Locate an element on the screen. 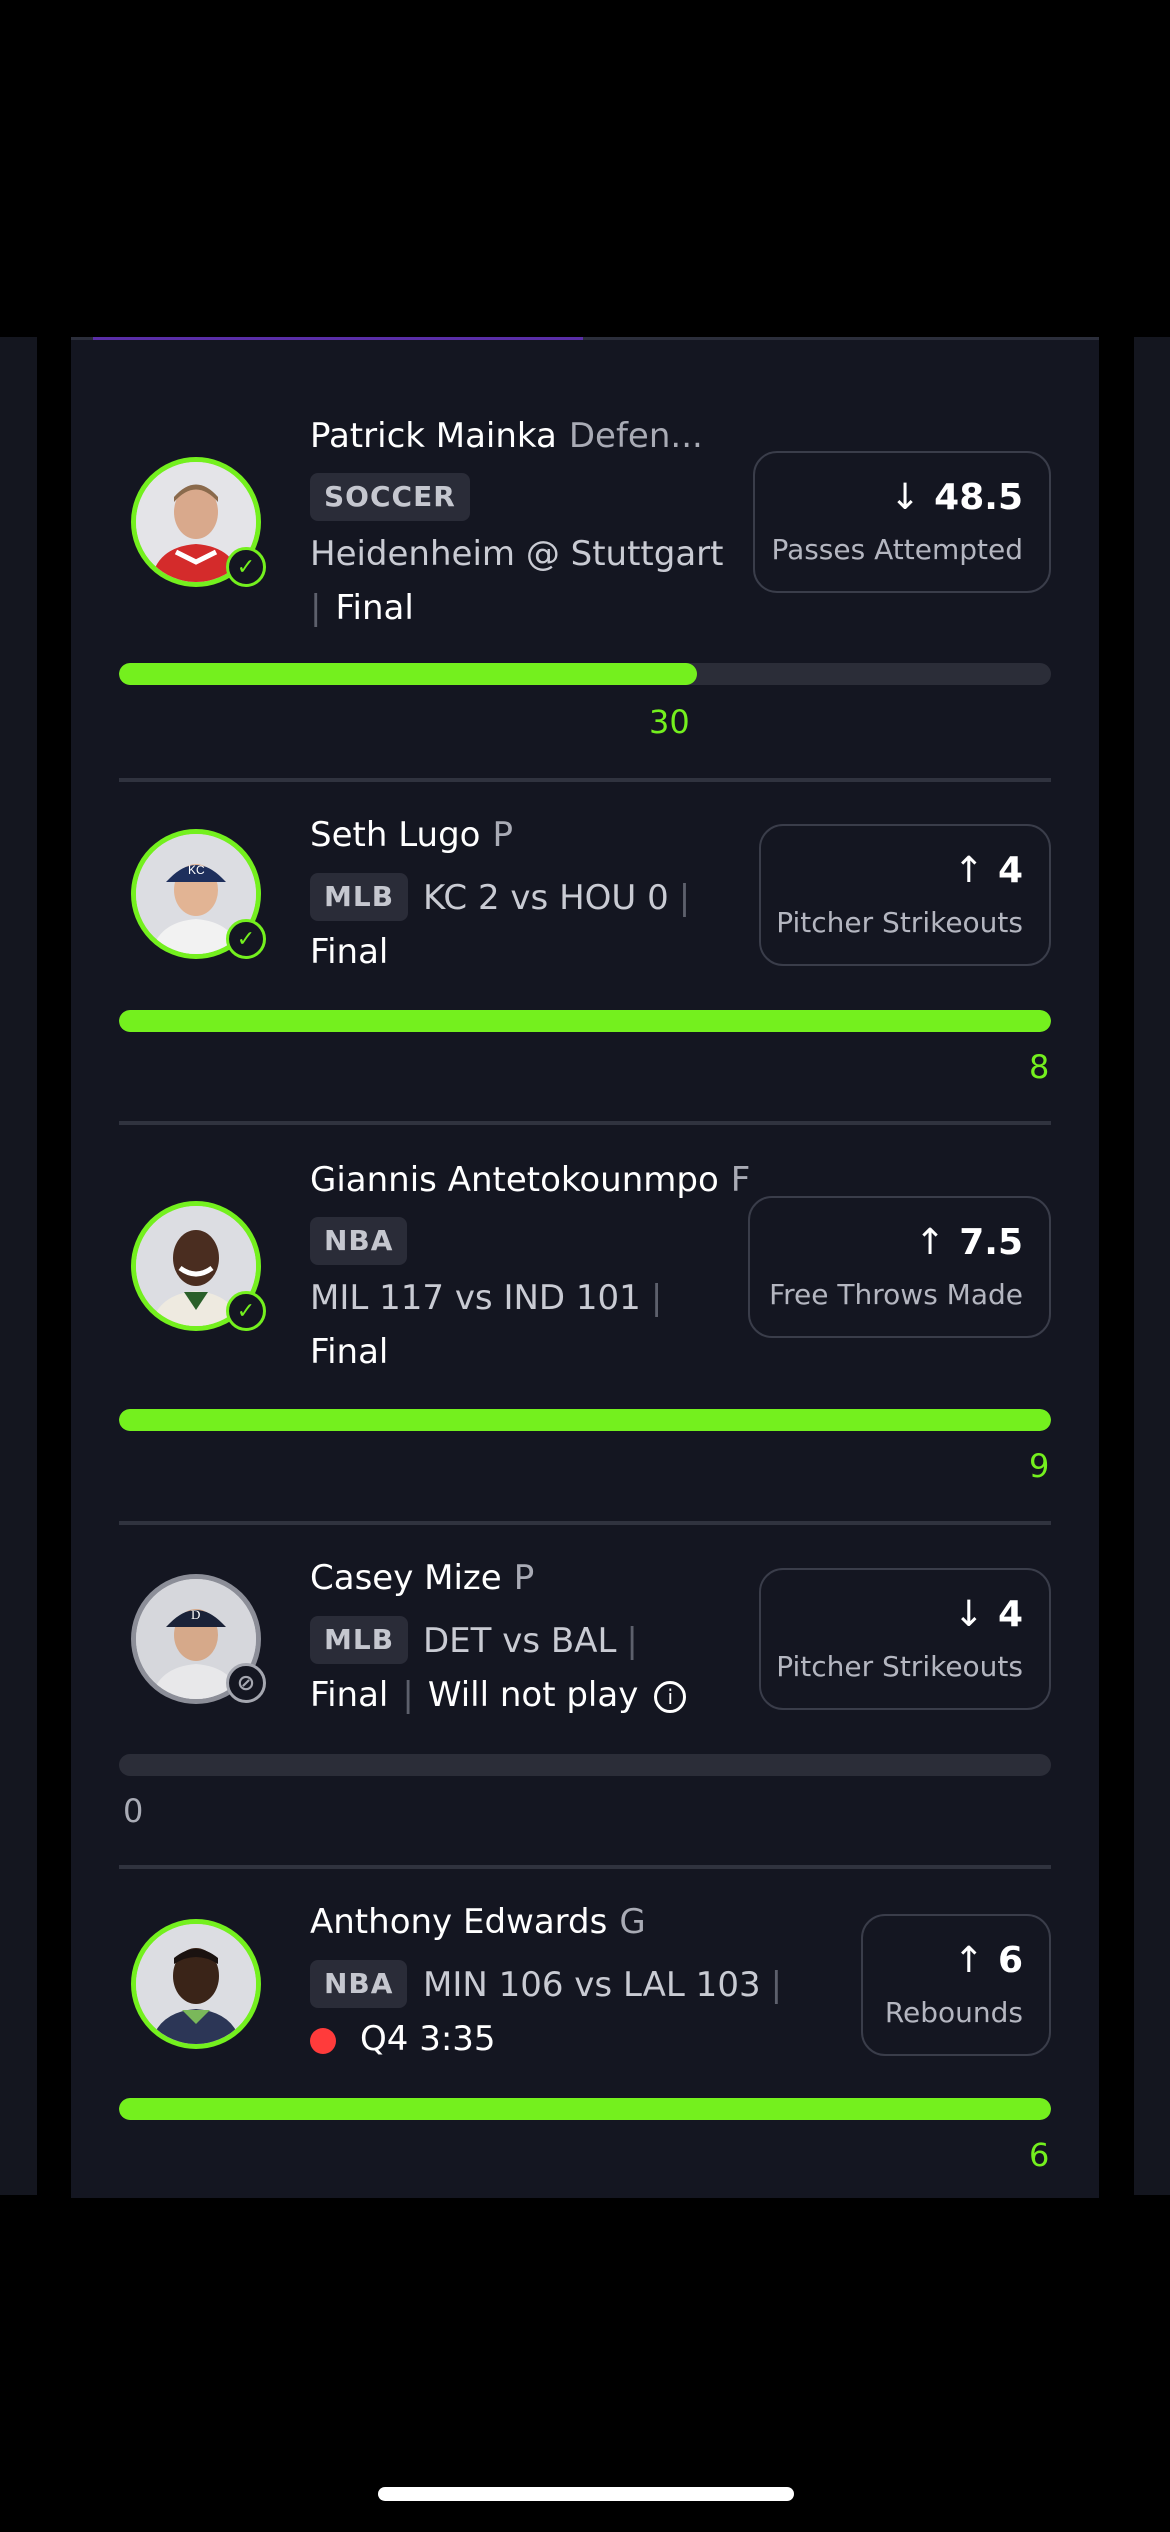 The width and height of the screenshot is (1170, 2532). pick-box: ↑ 7.5 Free Throws Made is located at coordinates (899, 1267).